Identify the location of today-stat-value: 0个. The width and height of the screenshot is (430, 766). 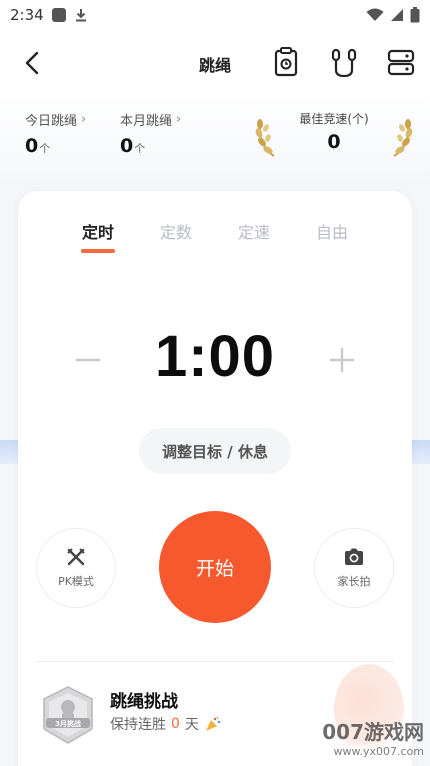
(55, 146).